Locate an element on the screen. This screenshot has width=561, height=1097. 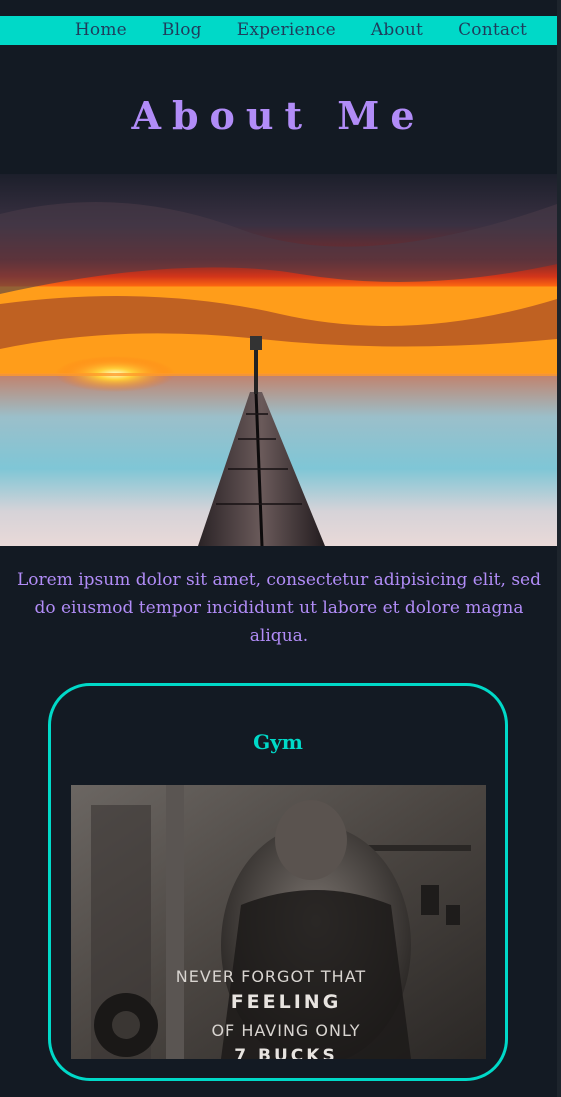
gym-image-caption-line4: 7 BUCKS is located at coordinates (285, 1052).